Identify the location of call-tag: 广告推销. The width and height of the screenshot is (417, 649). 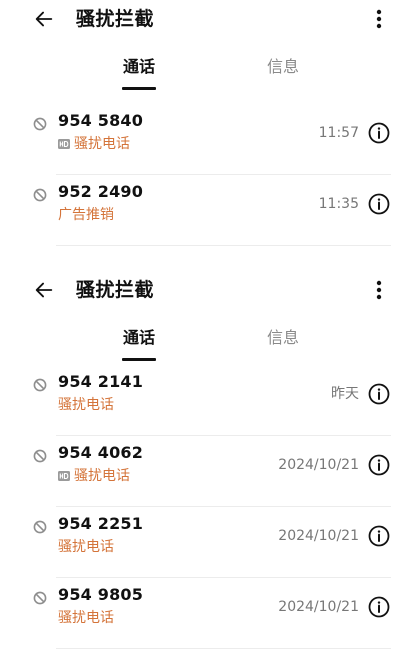
(86, 215).